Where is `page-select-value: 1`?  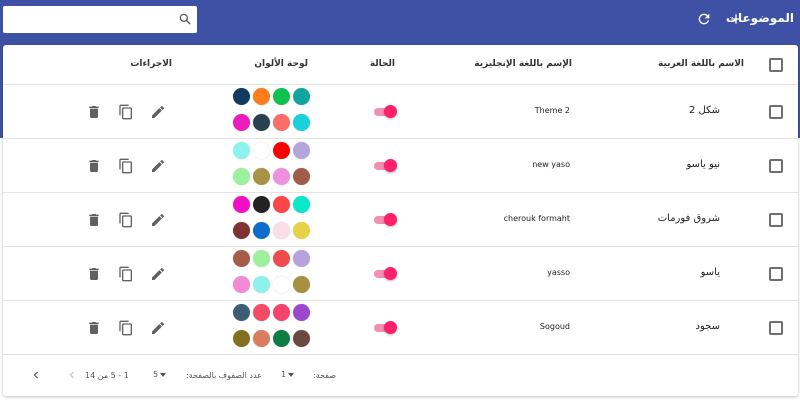 page-select-value: 1 is located at coordinates (284, 374).